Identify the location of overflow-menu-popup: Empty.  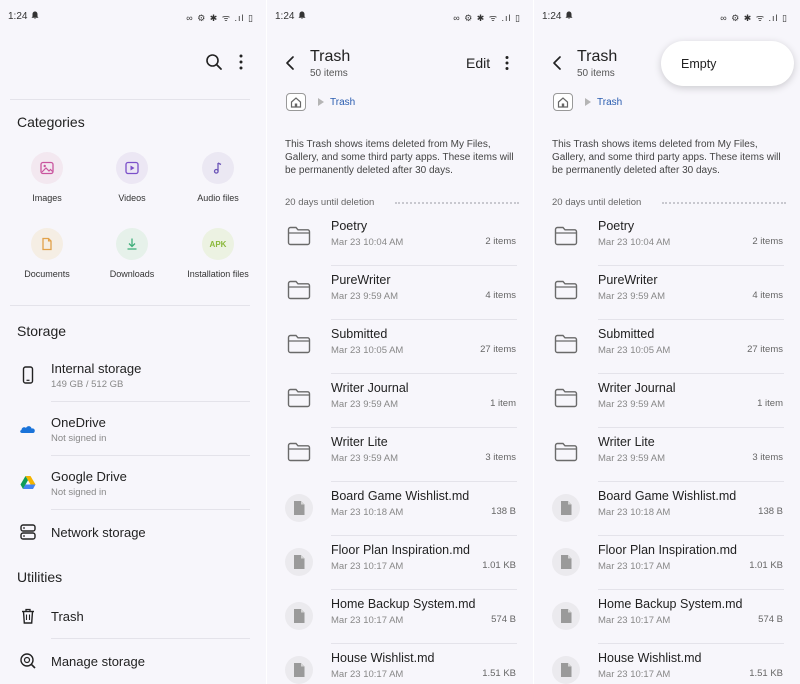
(727, 63).